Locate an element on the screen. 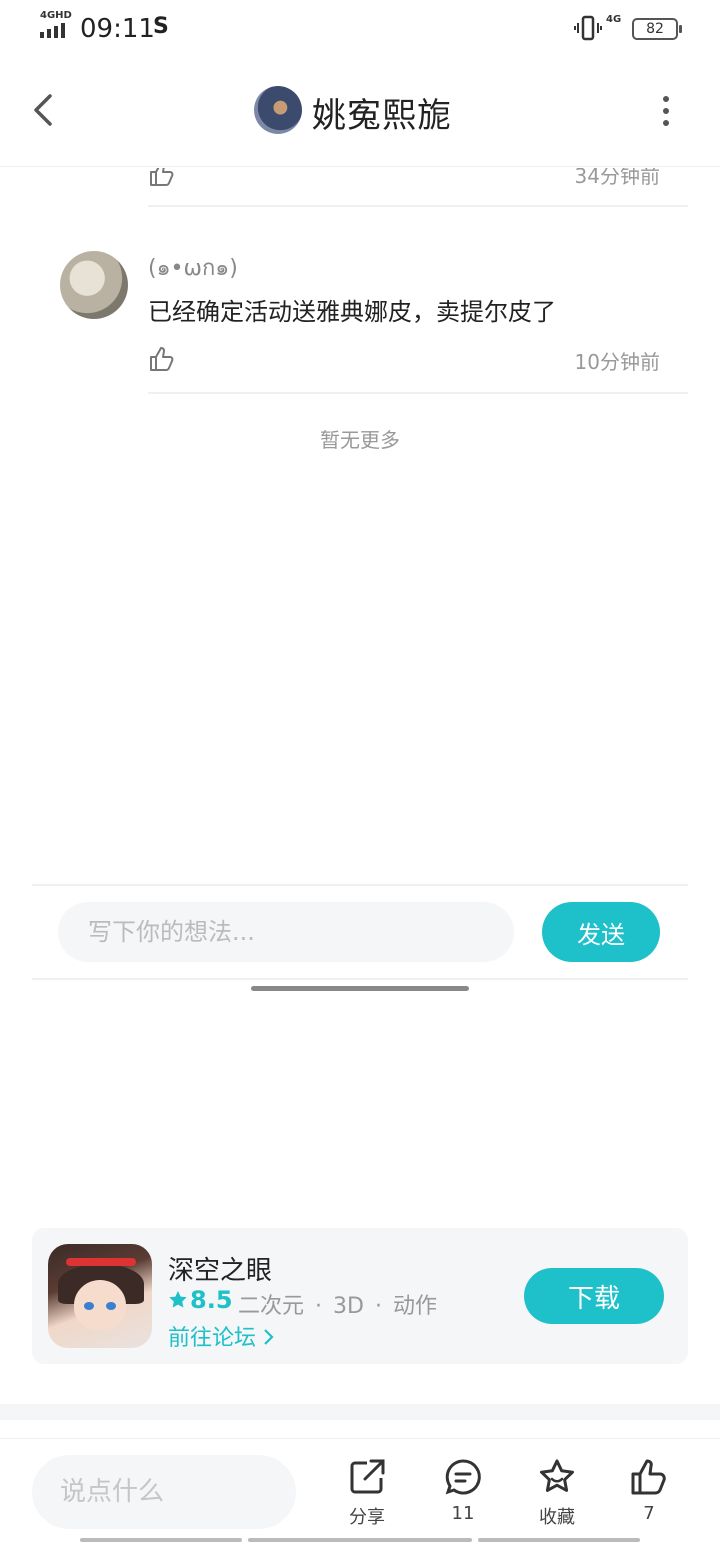 The height and width of the screenshot is (1545, 720). game-tags: 二次元 · 3D · 动作 is located at coordinates (339, 1304).